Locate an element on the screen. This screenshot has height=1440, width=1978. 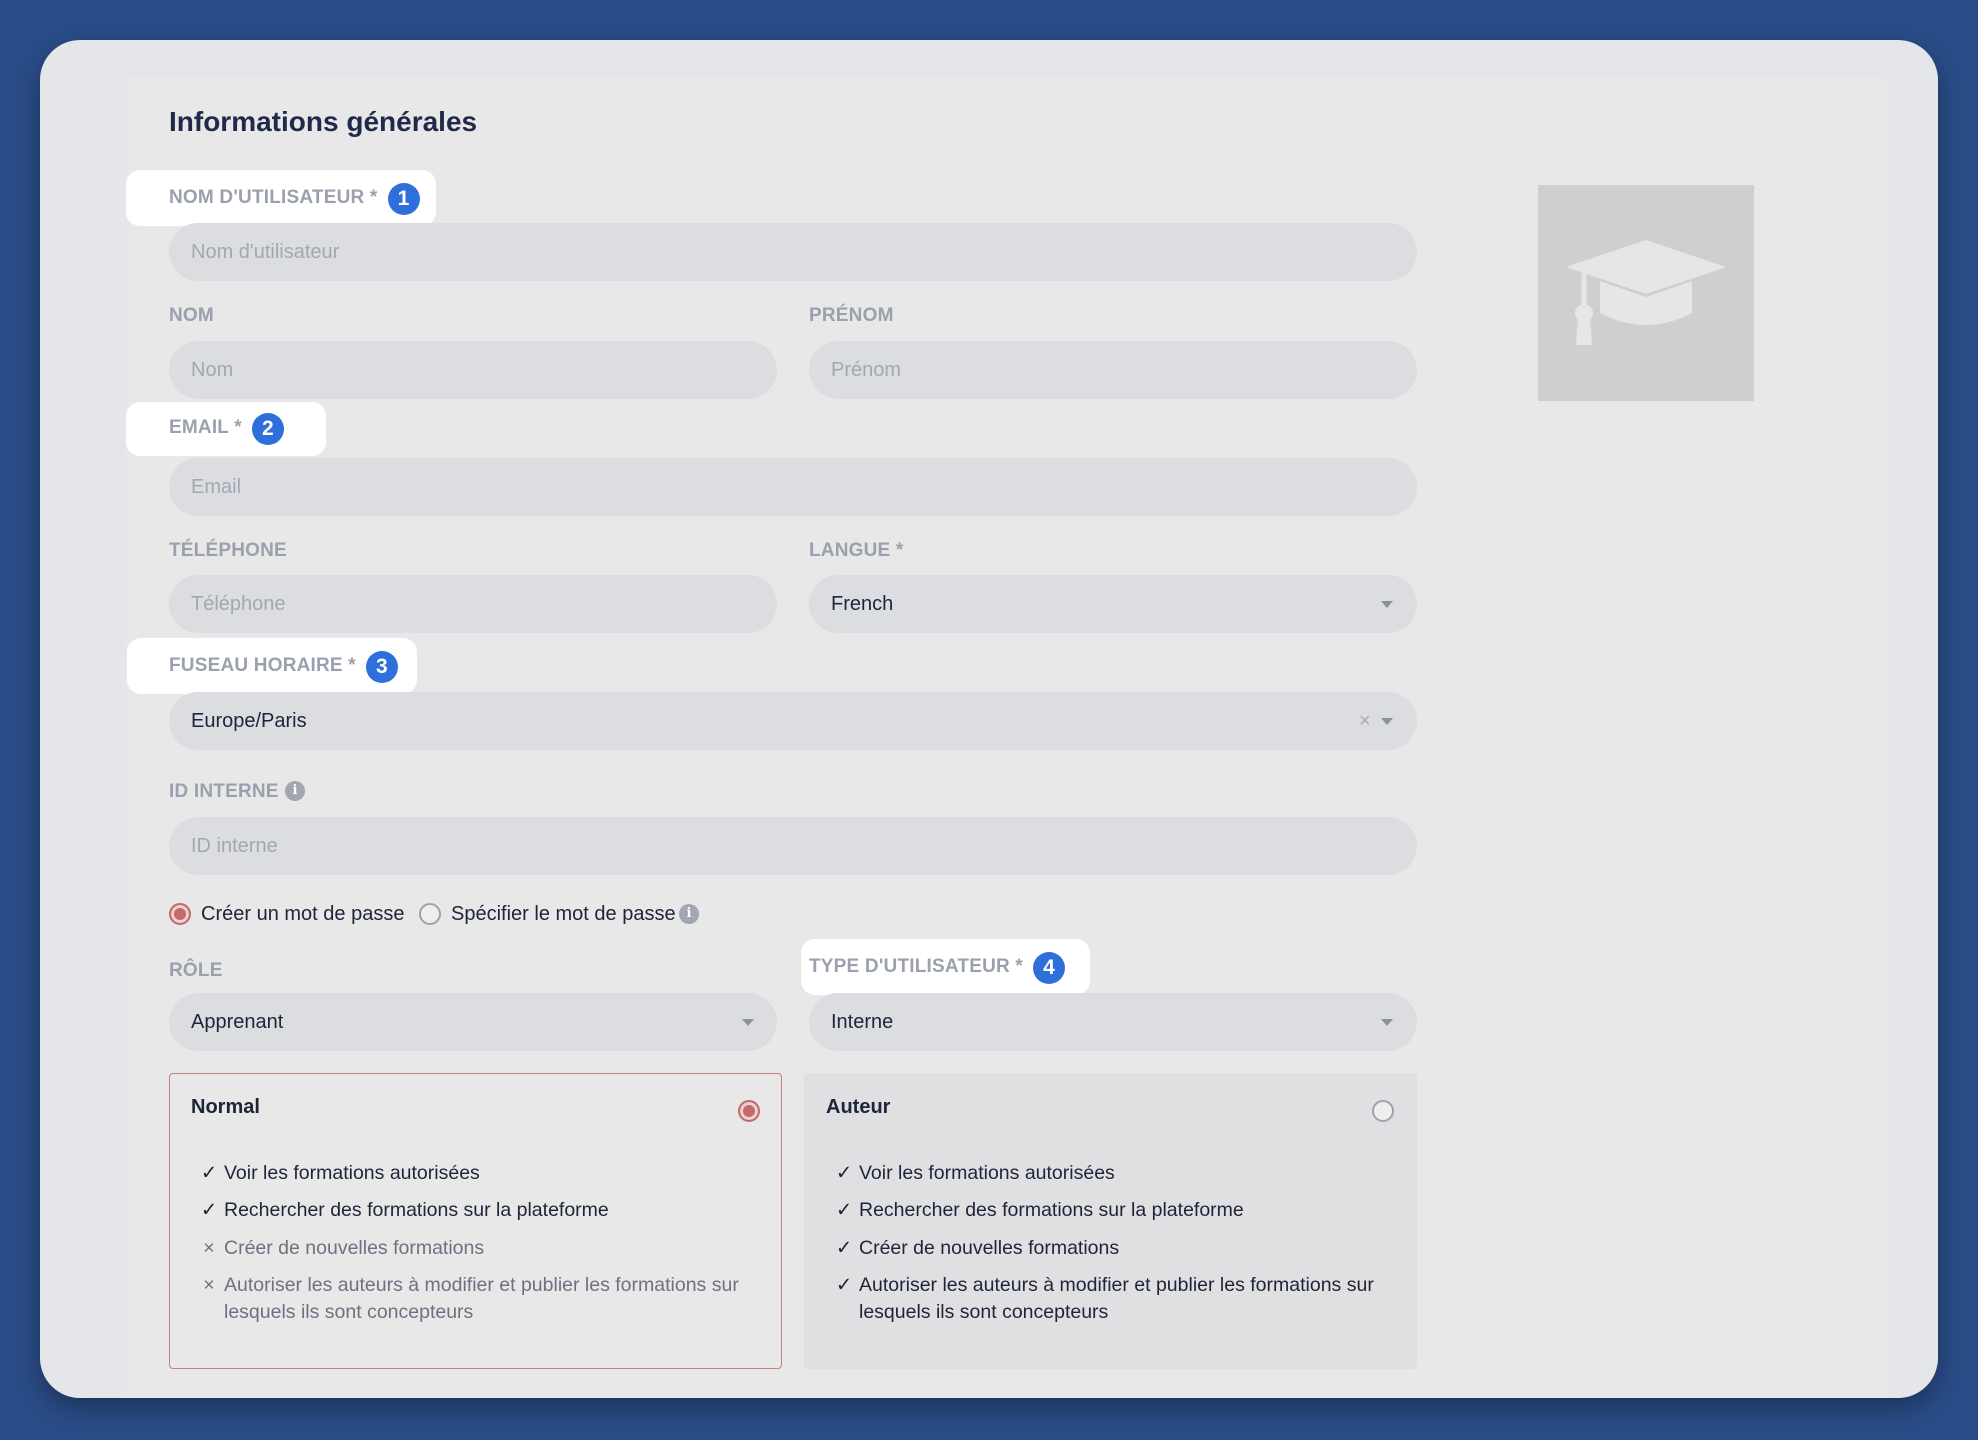
timezone-label-row: FUSEAU HORAIRE * 3 is located at coordinates (283, 667).